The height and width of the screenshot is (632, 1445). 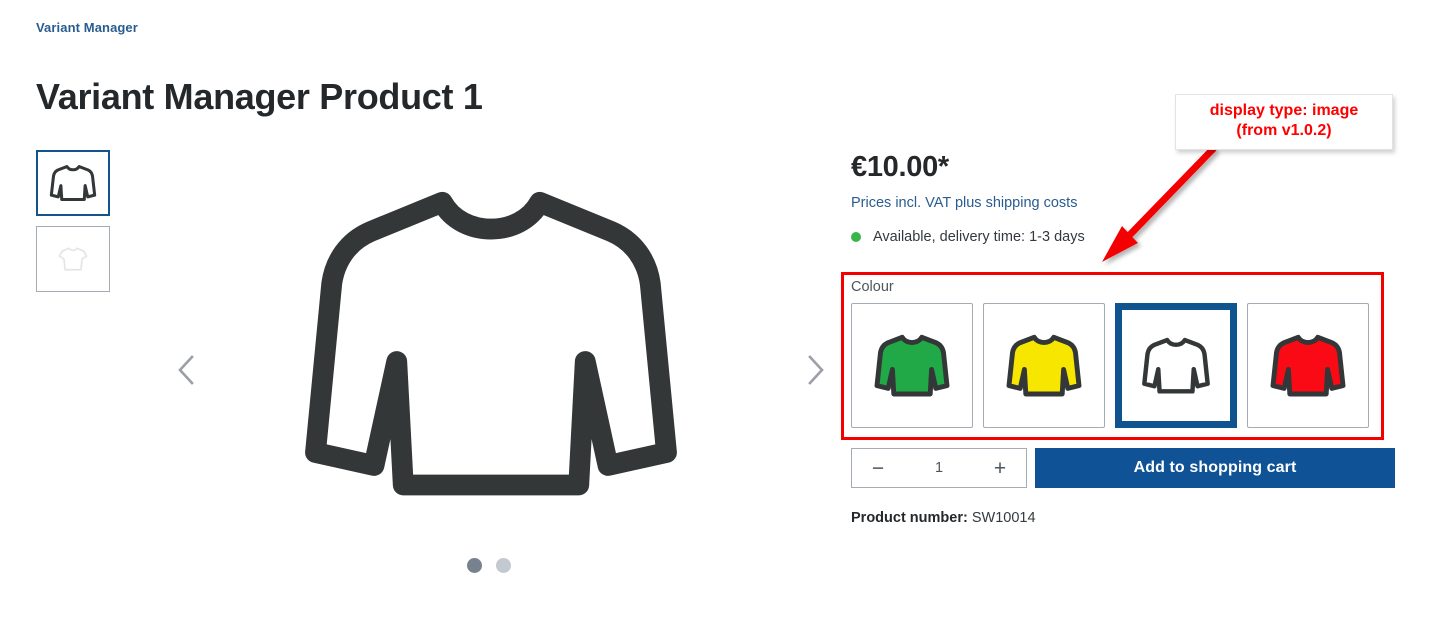 I want to click on colour-option-white, so click(x=1176, y=365).